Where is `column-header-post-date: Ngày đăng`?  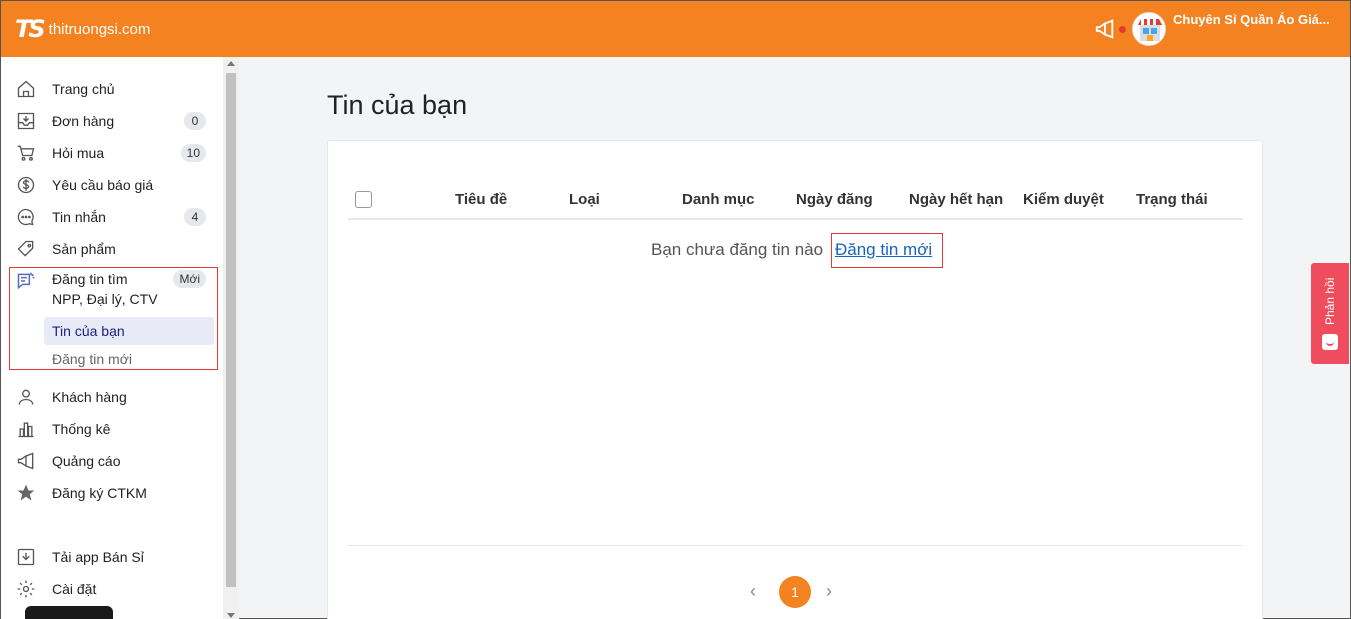 column-header-post-date: Ngày đăng is located at coordinates (834, 199).